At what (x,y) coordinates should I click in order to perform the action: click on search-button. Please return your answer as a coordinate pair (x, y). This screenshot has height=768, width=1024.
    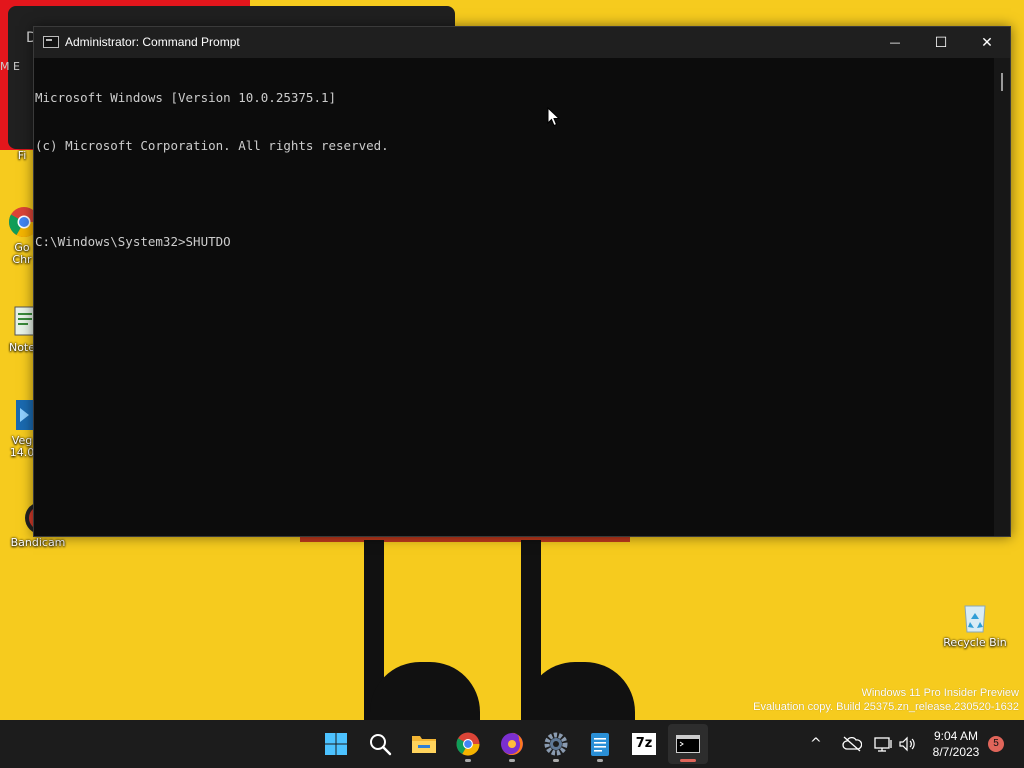
    Looking at the image, I should click on (380, 744).